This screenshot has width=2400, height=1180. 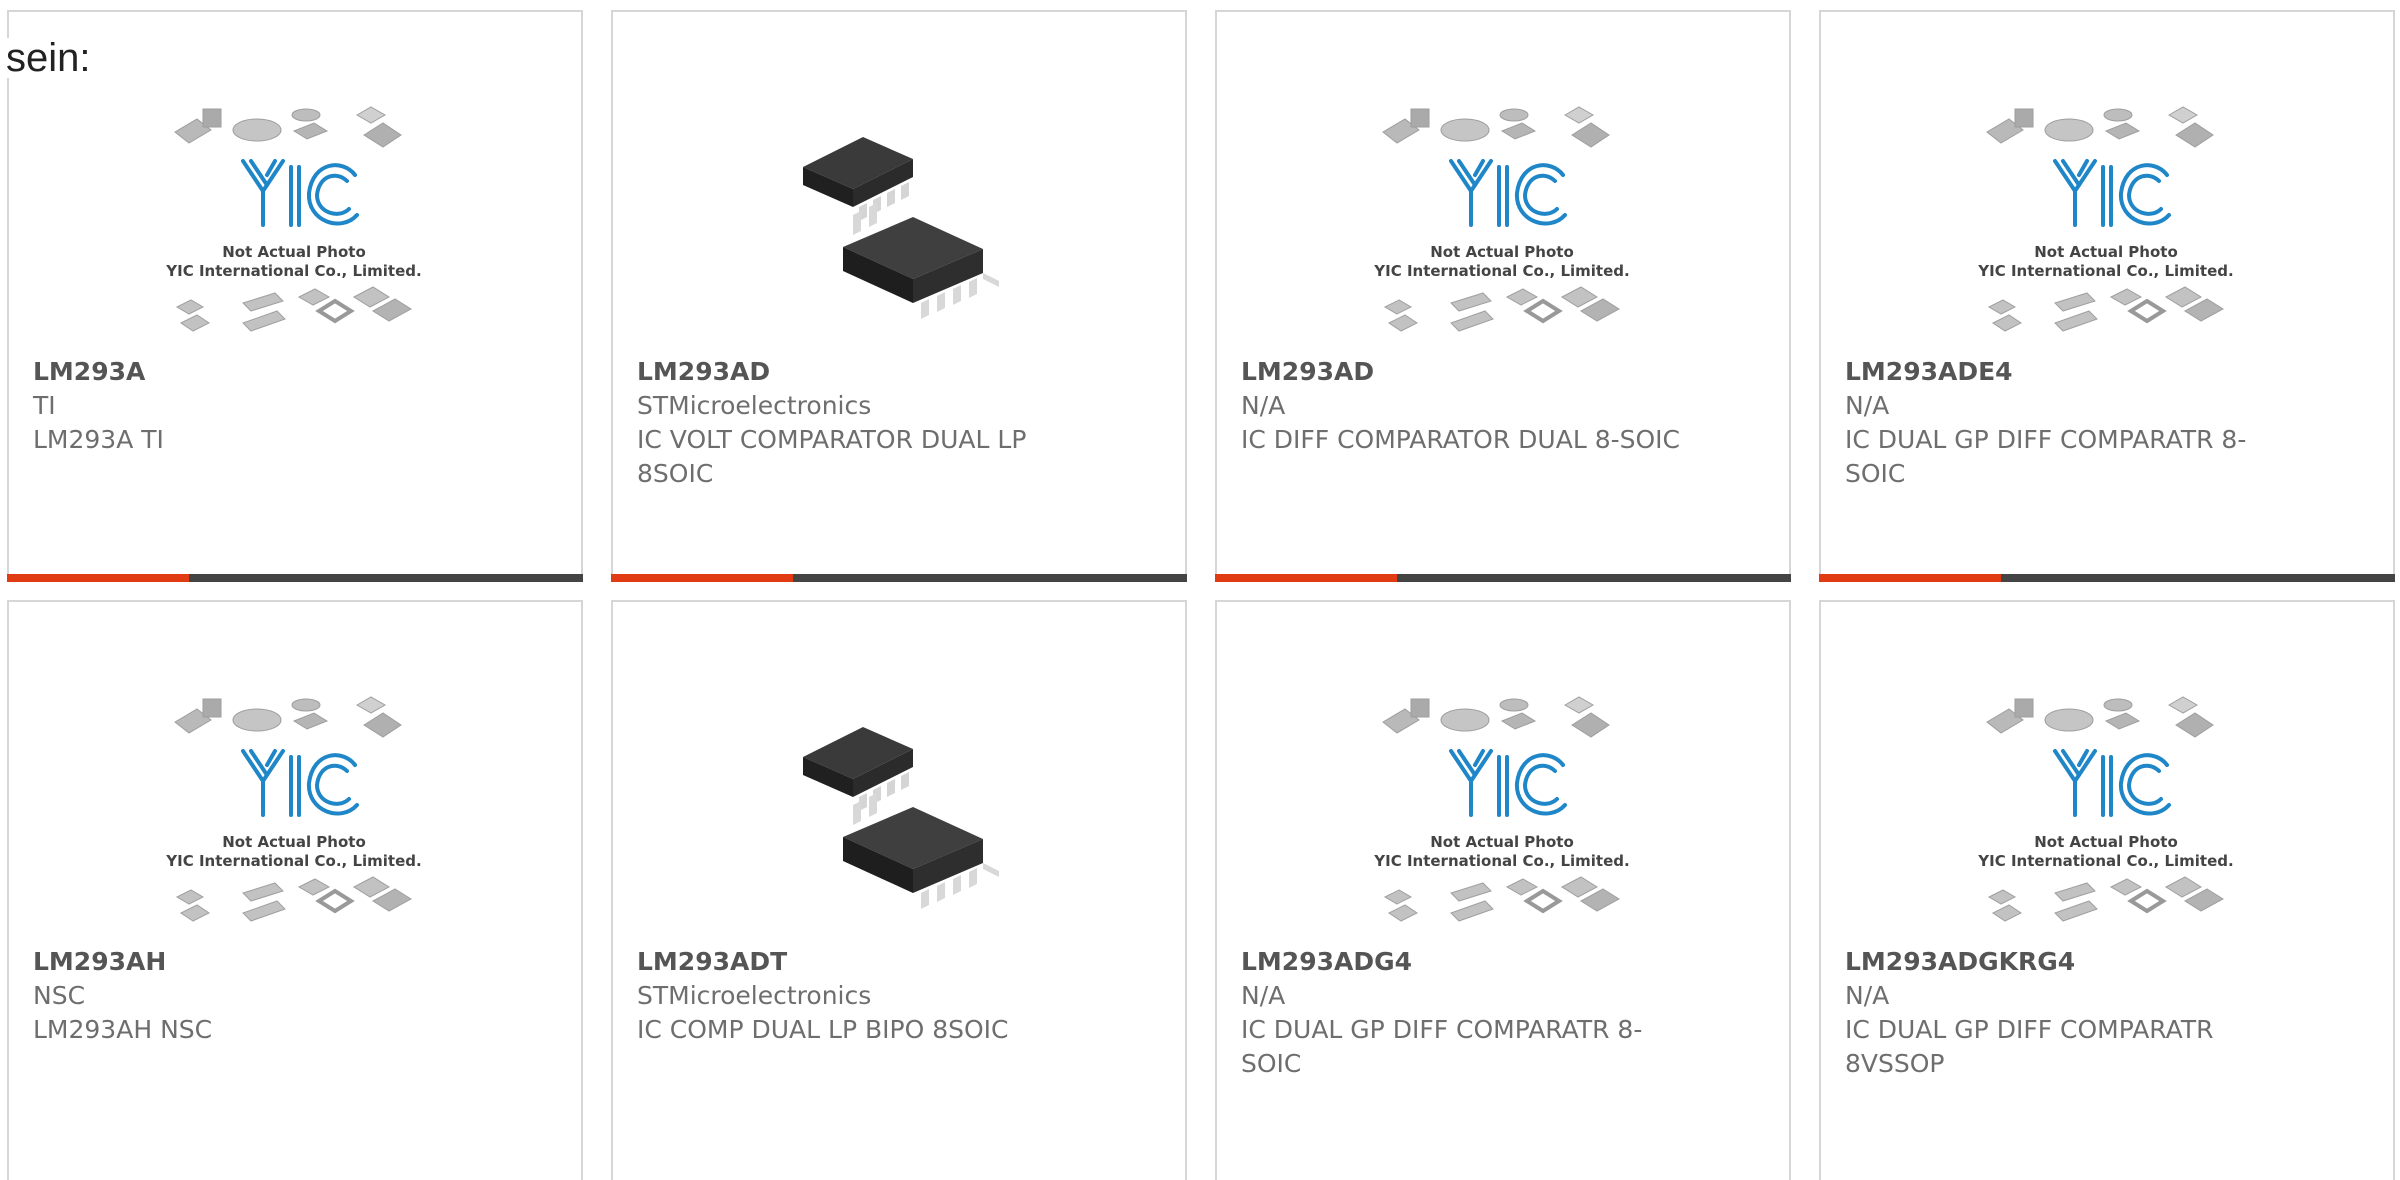 What do you see at coordinates (59, 995) in the screenshot?
I see `manufacturer: NSC` at bounding box center [59, 995].